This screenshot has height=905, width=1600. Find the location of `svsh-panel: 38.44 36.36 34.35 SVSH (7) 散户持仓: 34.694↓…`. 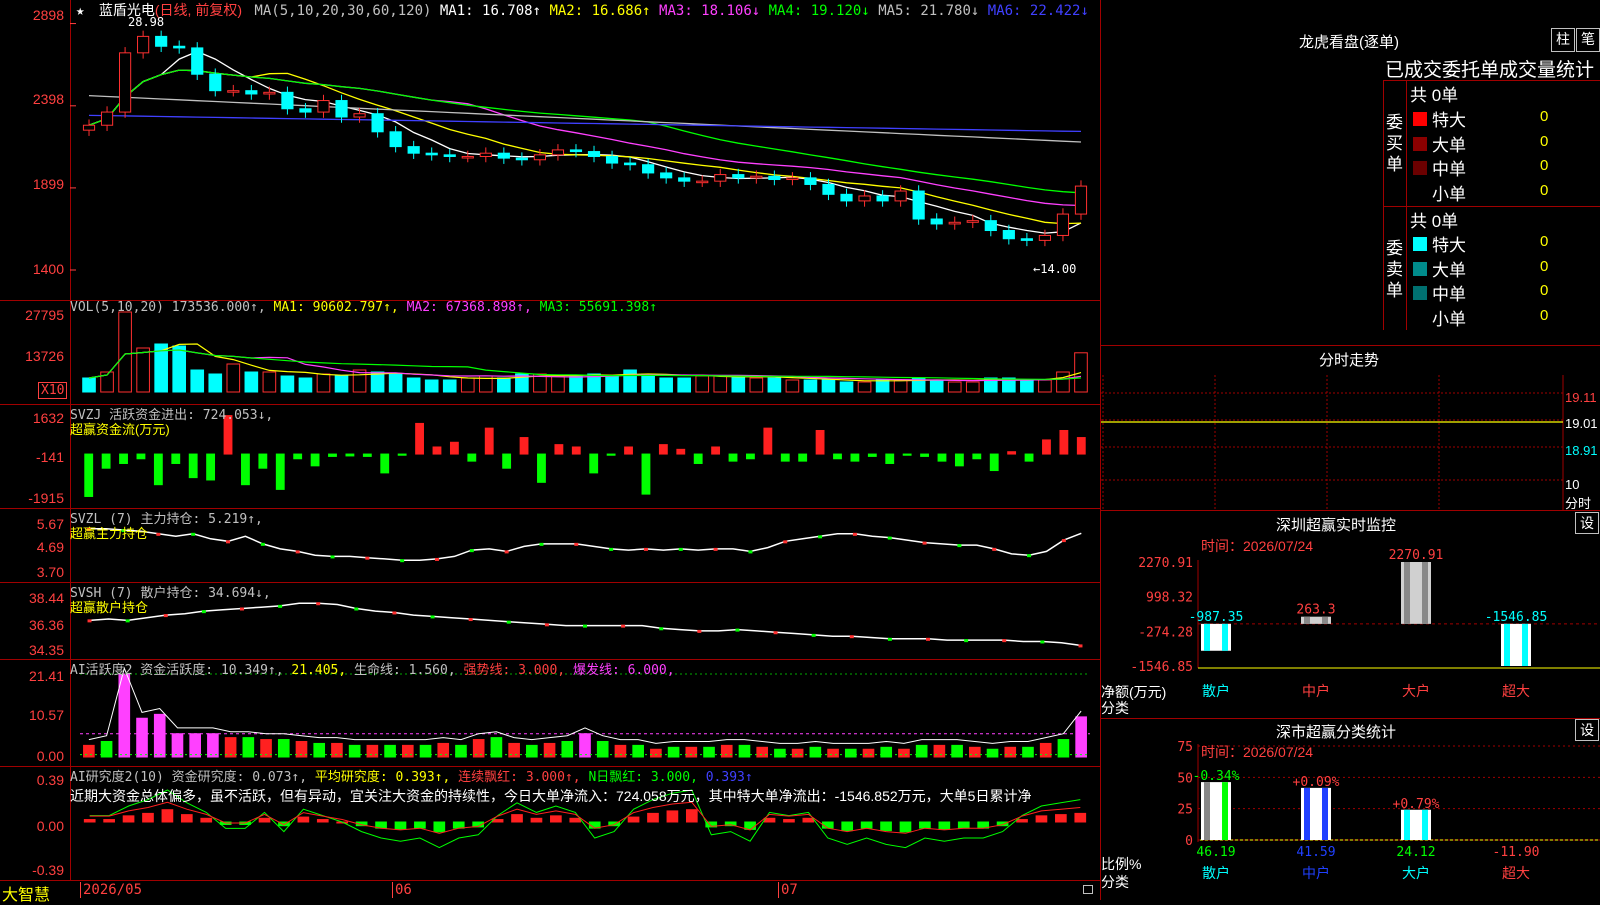

svsh-panel: 38.44 36.36 34.35 SVSH (7) 散户持仓: 34.694↓… is located at coordinates (550, 621).